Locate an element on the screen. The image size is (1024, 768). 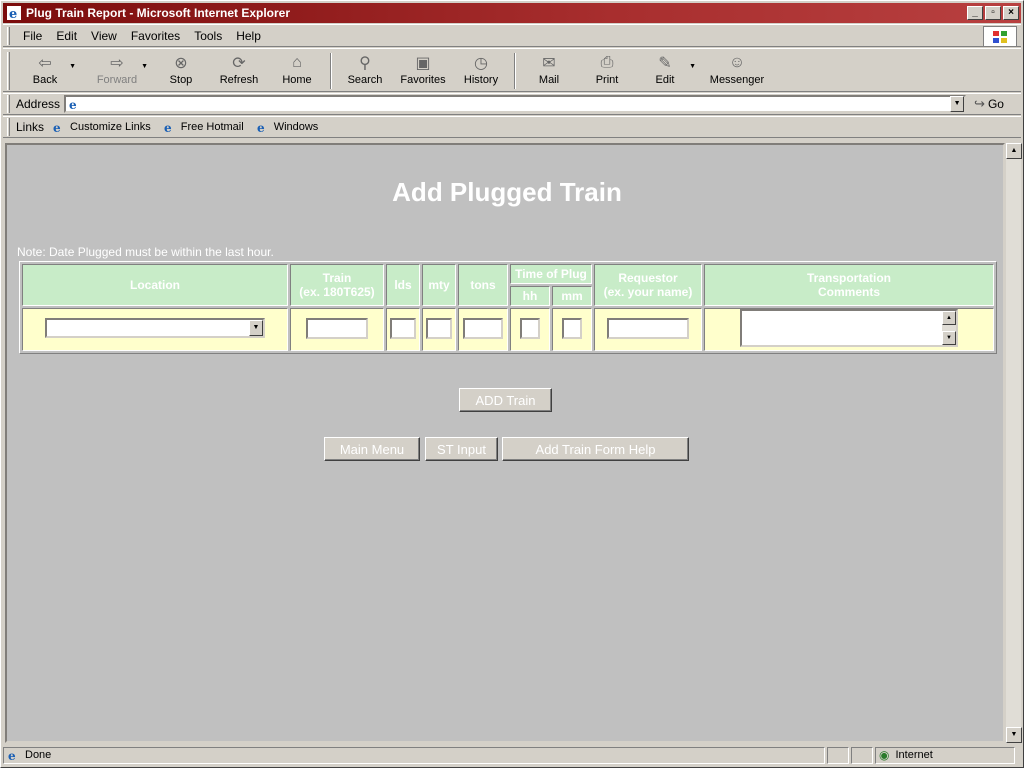
home-label: Home is located at coordinates (297, 80).